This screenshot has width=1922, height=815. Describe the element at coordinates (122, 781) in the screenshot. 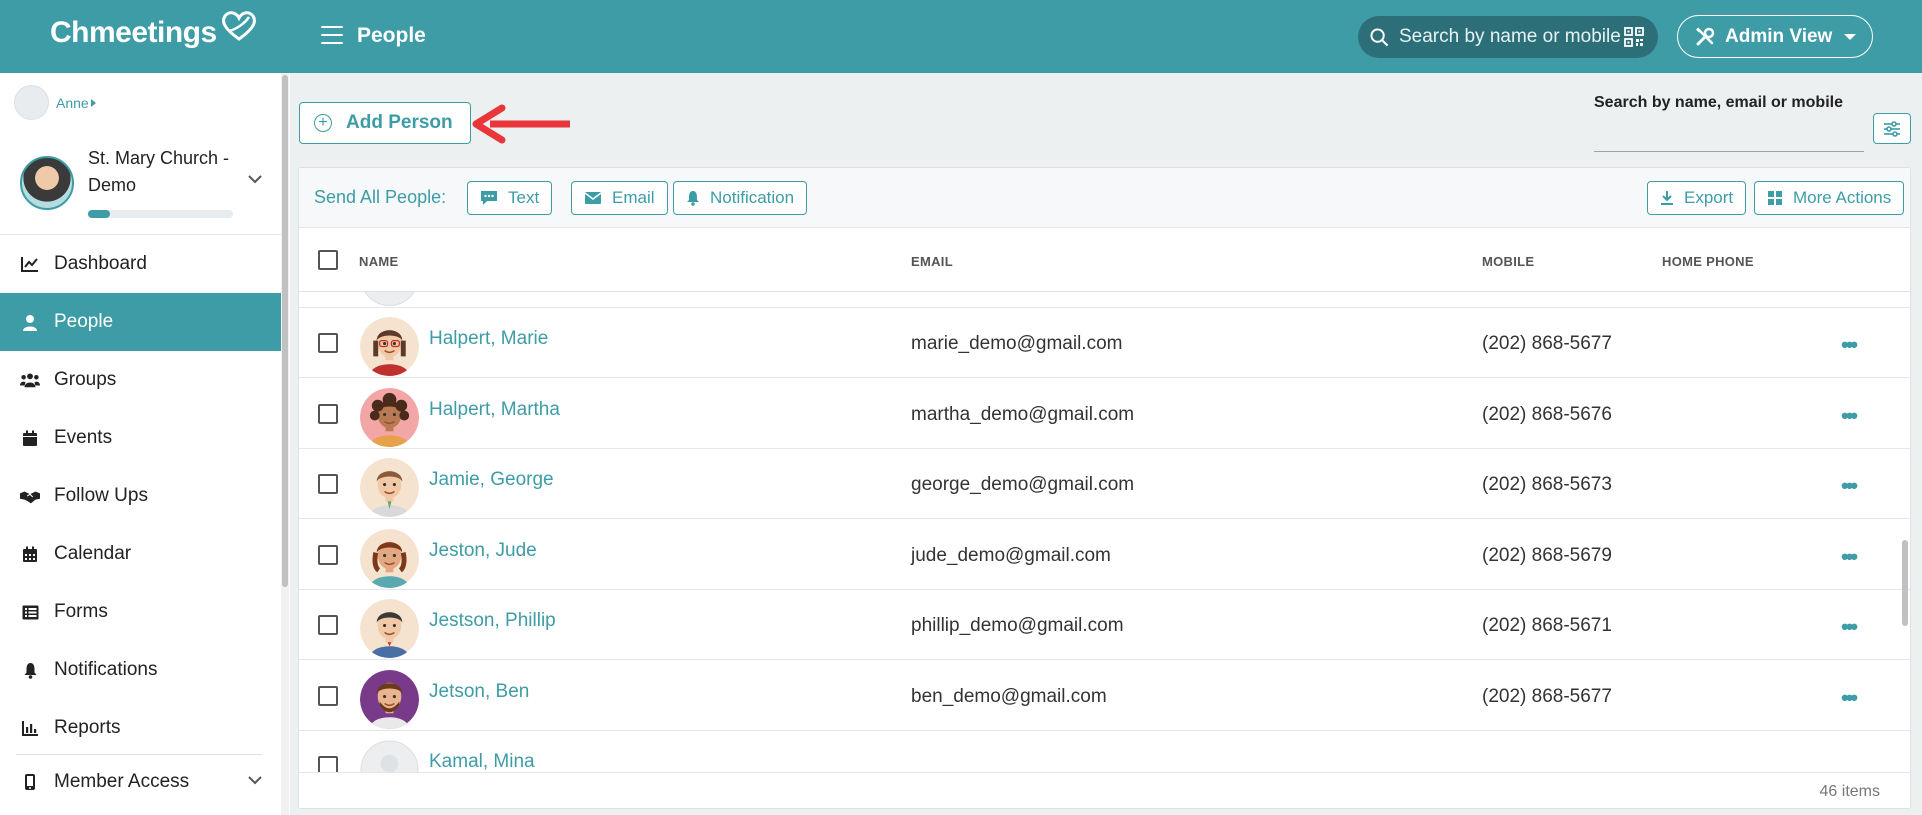

I see `member-access-label: Member Access` at that location.